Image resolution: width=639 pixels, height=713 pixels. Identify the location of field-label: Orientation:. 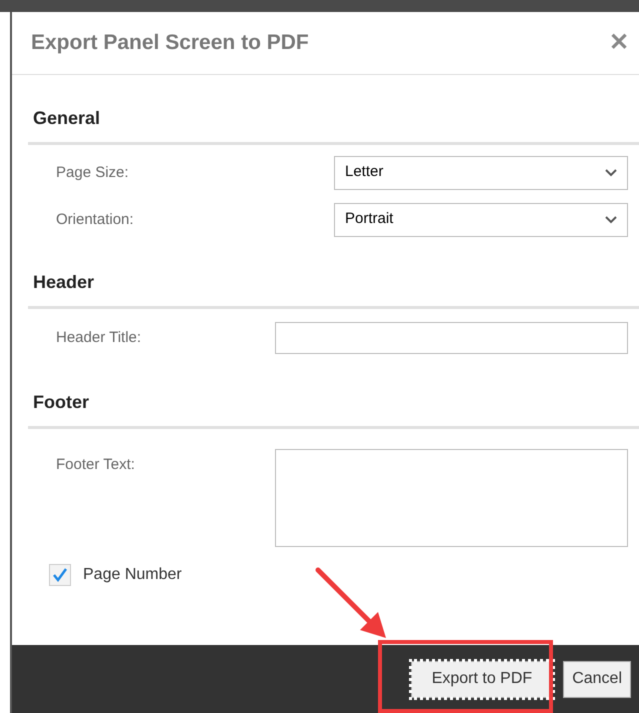
(95, 219).